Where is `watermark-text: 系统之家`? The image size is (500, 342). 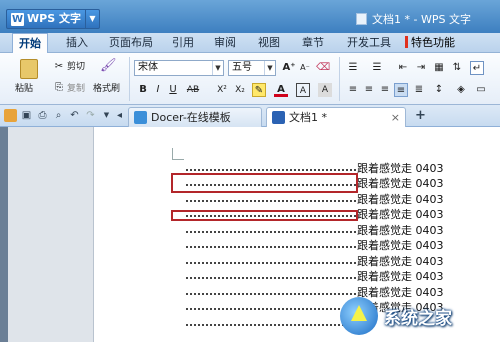 watermark-text: 系统之家 is located at coordinates (418, 318).